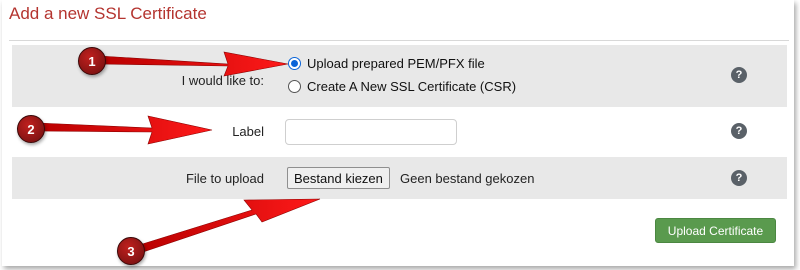  Describe the element at coordinates (131, 251) in the screenshot. I see `annotation-badge-3: 3` at that location.